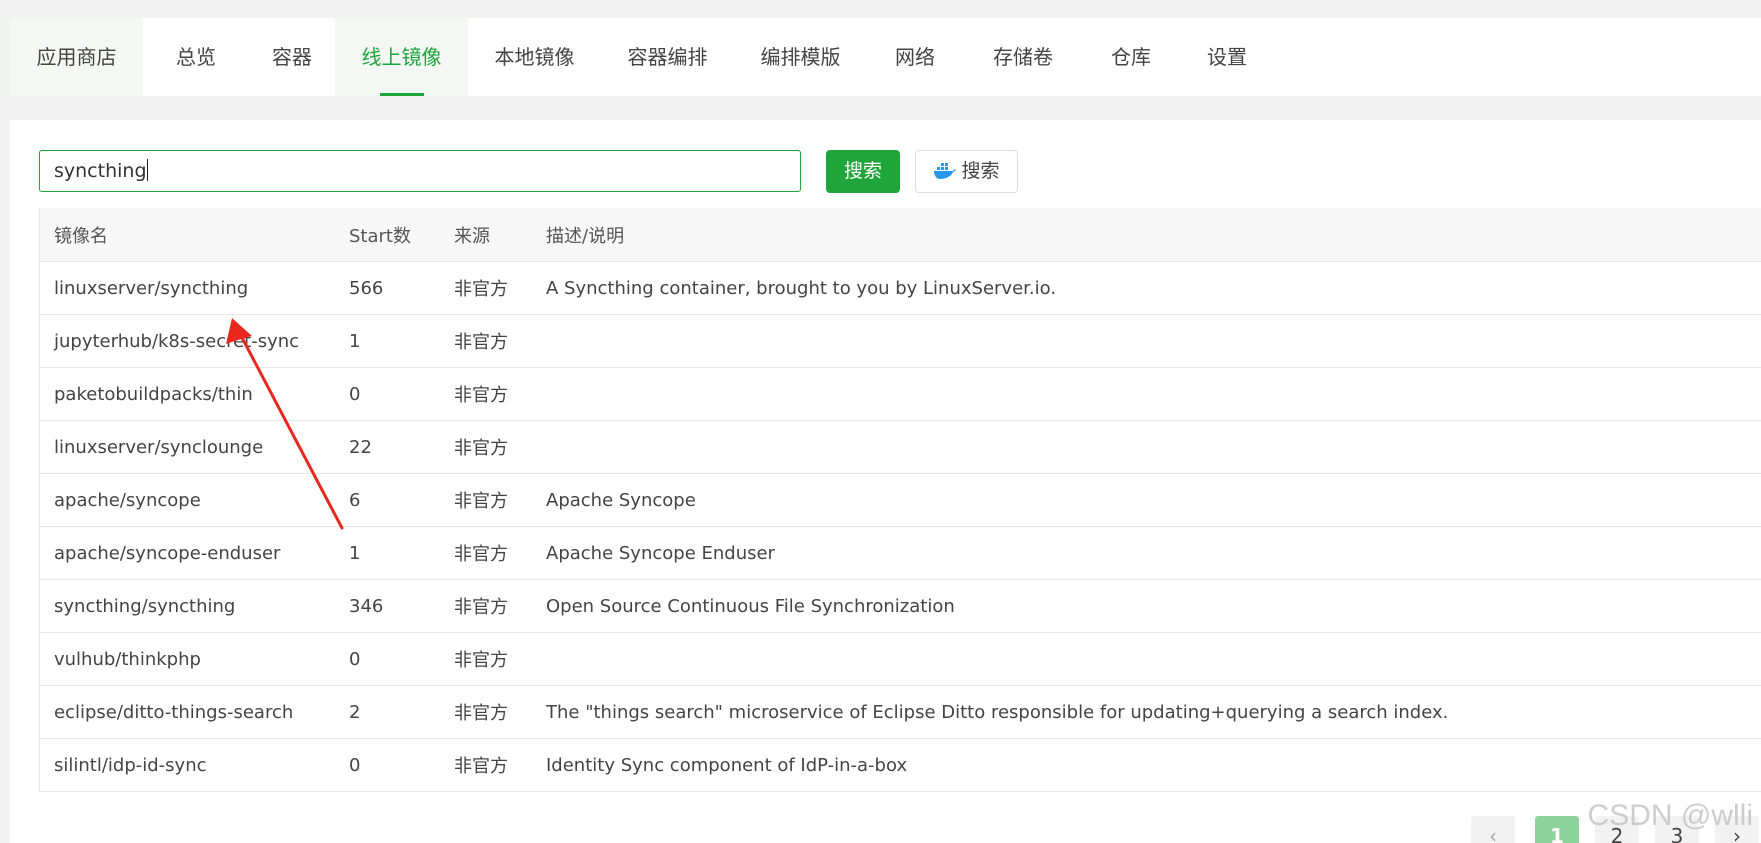 The width and height of the screenshot is (1761, 843). I want to click on tab-volumes: 存储卷, so click(1023, 57).